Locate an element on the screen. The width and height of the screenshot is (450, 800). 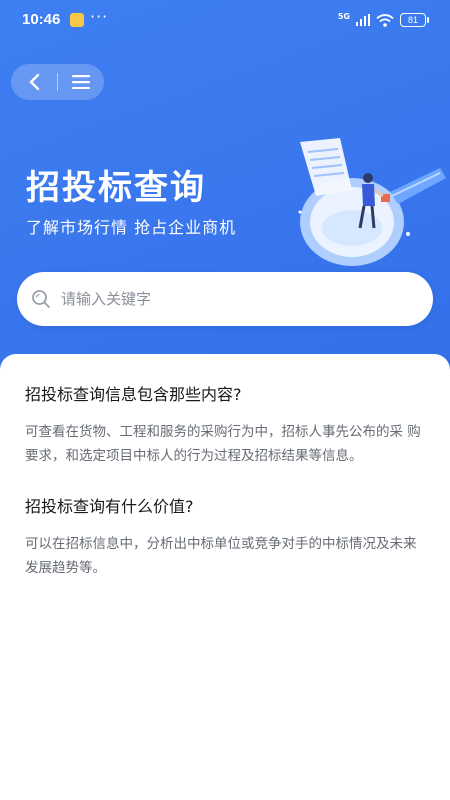
search-input is located at coordinates (231, 299).